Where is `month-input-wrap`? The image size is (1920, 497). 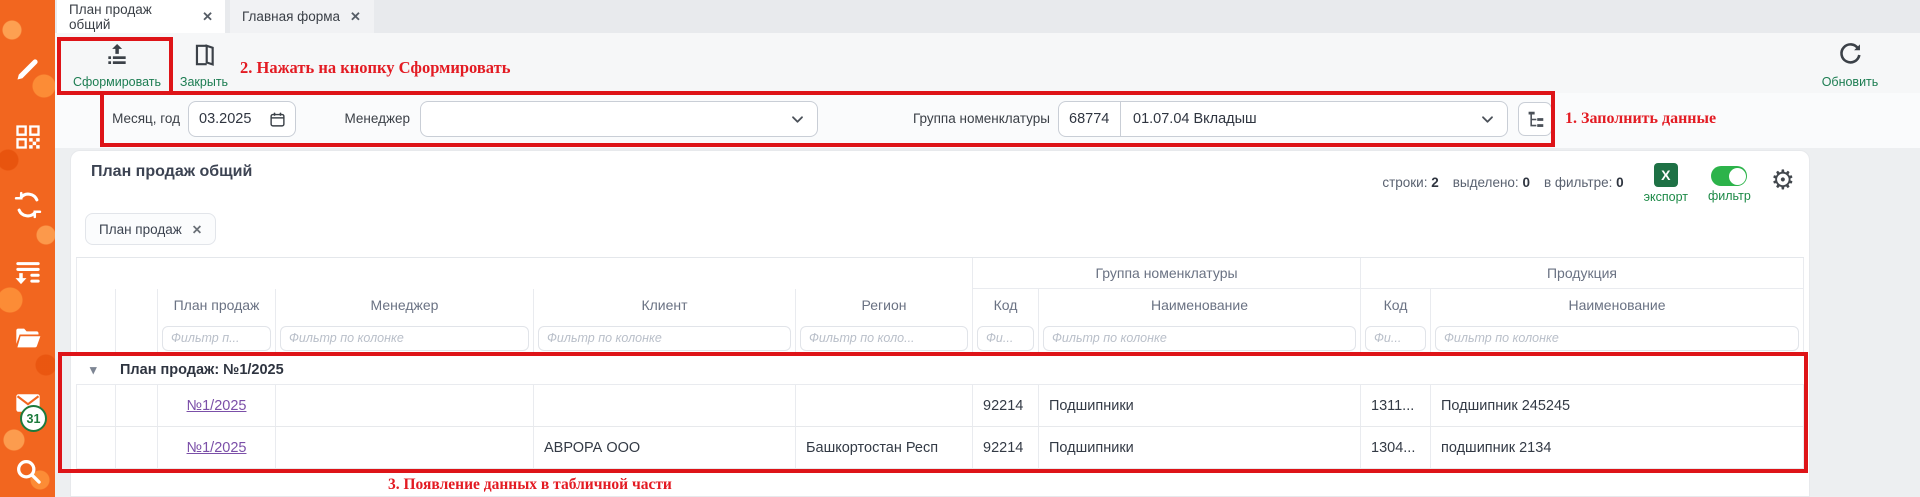 month-input-wrap is located at coordinates (242, 119).